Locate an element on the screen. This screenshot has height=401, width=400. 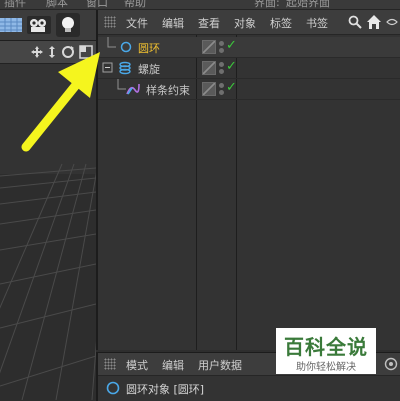
camera-icon is located at coordinates (39, 25).